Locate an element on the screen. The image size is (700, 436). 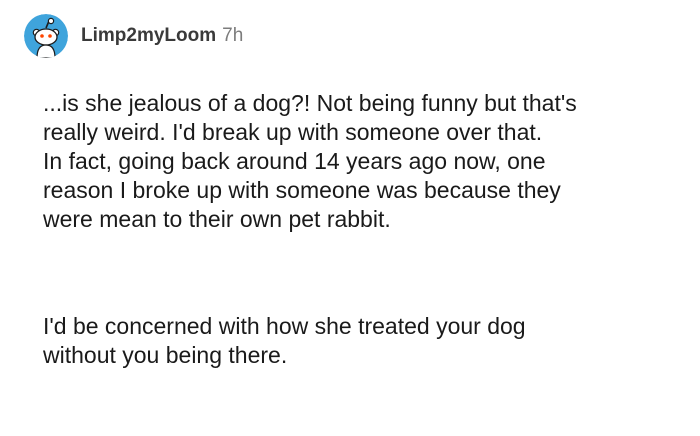
comment-meta: Limp2myLoom 7h is located at coordinates (162, 36).